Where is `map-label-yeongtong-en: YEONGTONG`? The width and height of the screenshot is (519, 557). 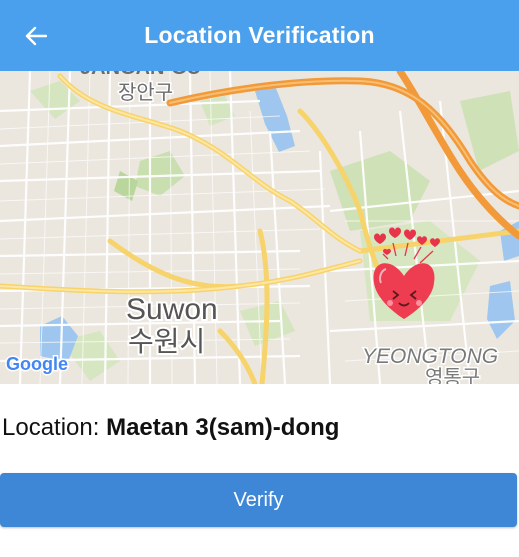
map-label-yeongtong-en: YEONGTONG is located at coordinates (430, 356).